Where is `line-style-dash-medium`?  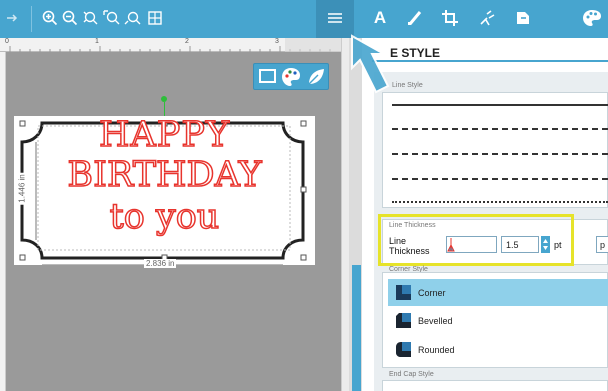
line-style-dash-medium is located at coordinates (500, 154).